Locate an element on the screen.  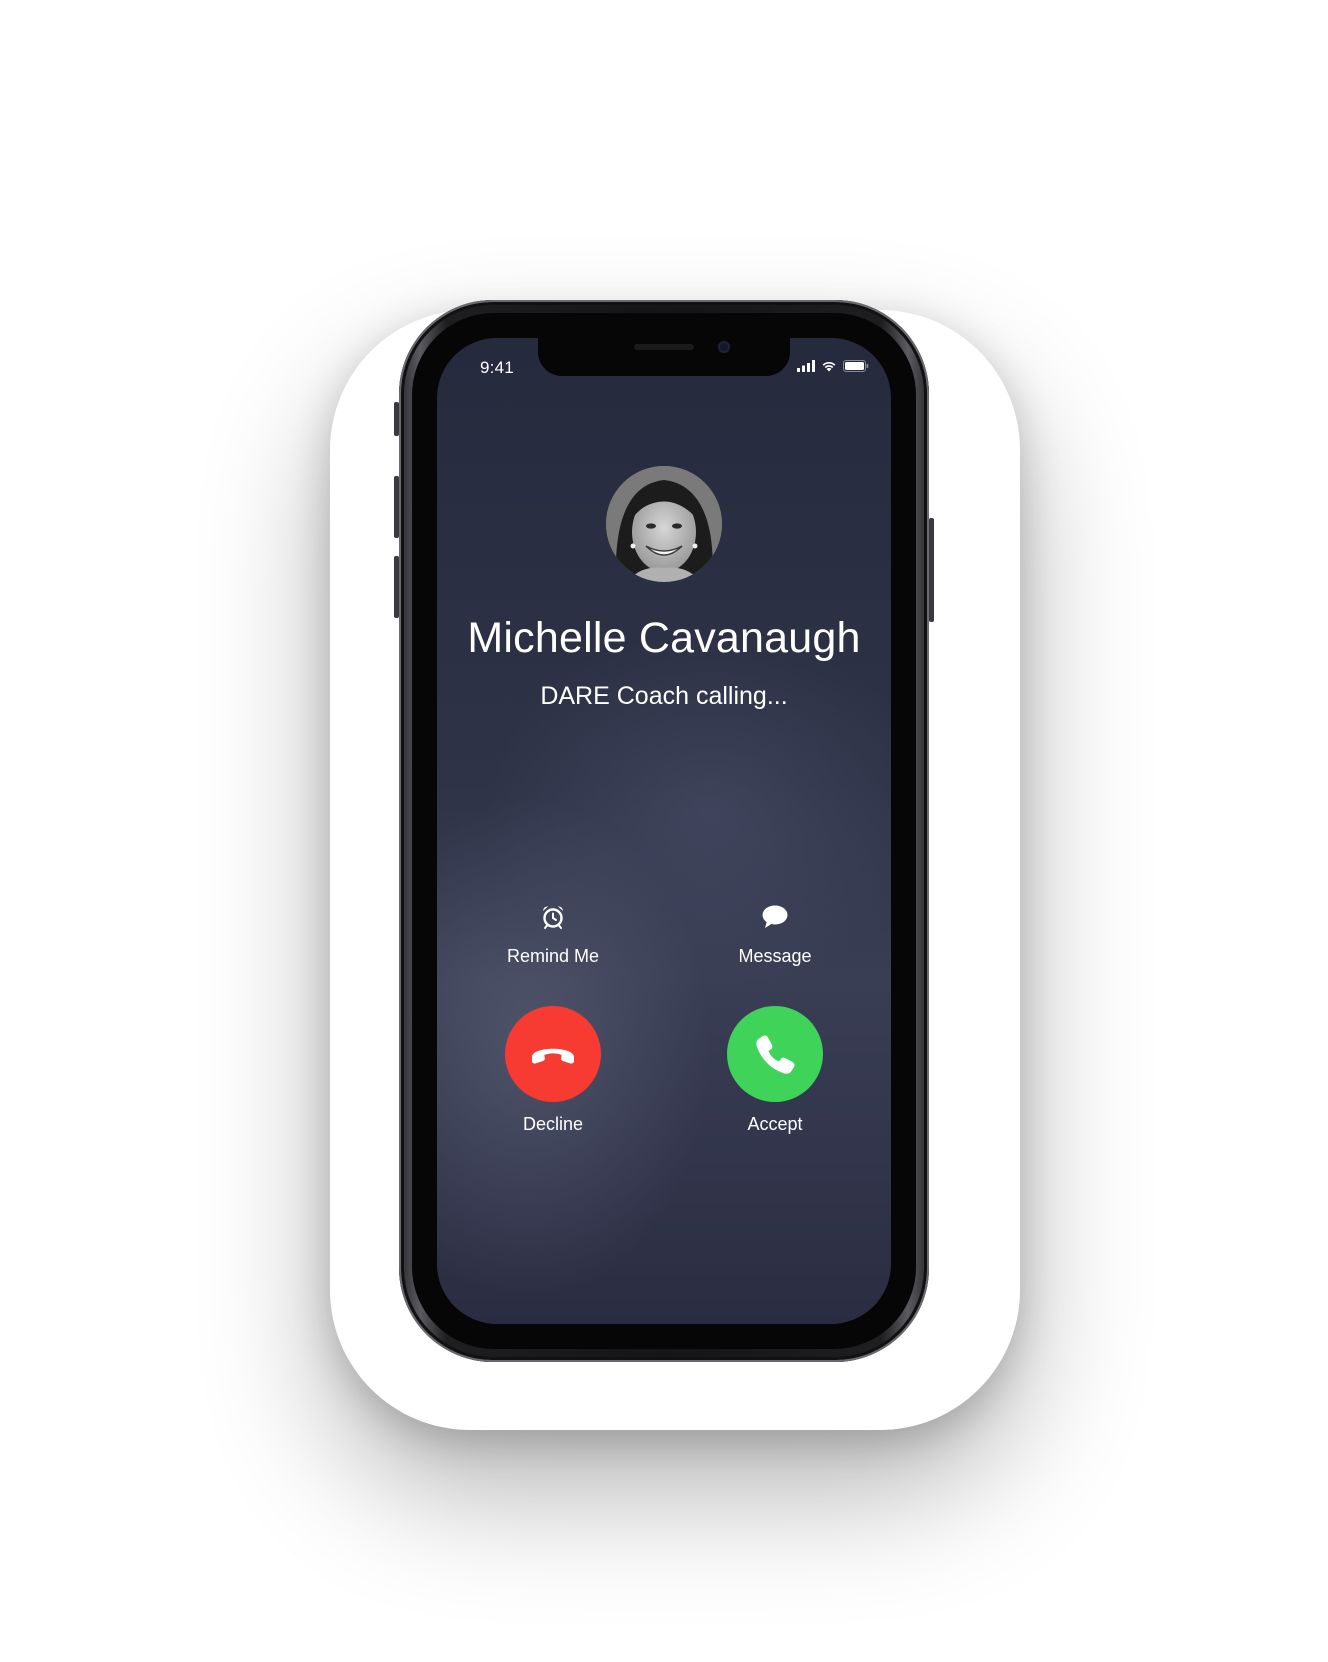
speech-bubble-icon is located at coordinates (775, 916).